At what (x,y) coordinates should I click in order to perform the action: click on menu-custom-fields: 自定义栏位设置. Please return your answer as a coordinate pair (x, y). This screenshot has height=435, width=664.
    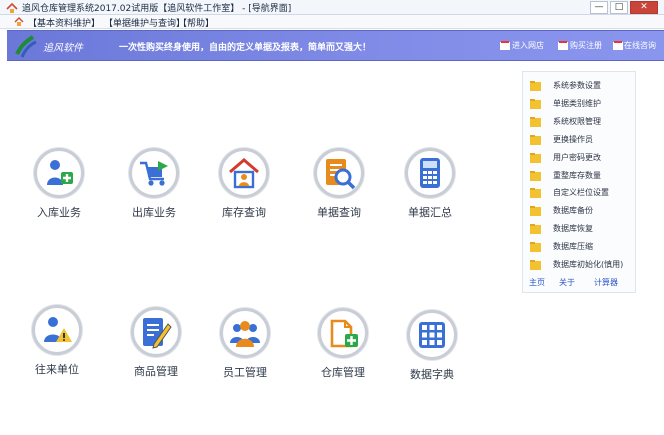
    Looking at the image, I should click on (583, 193).